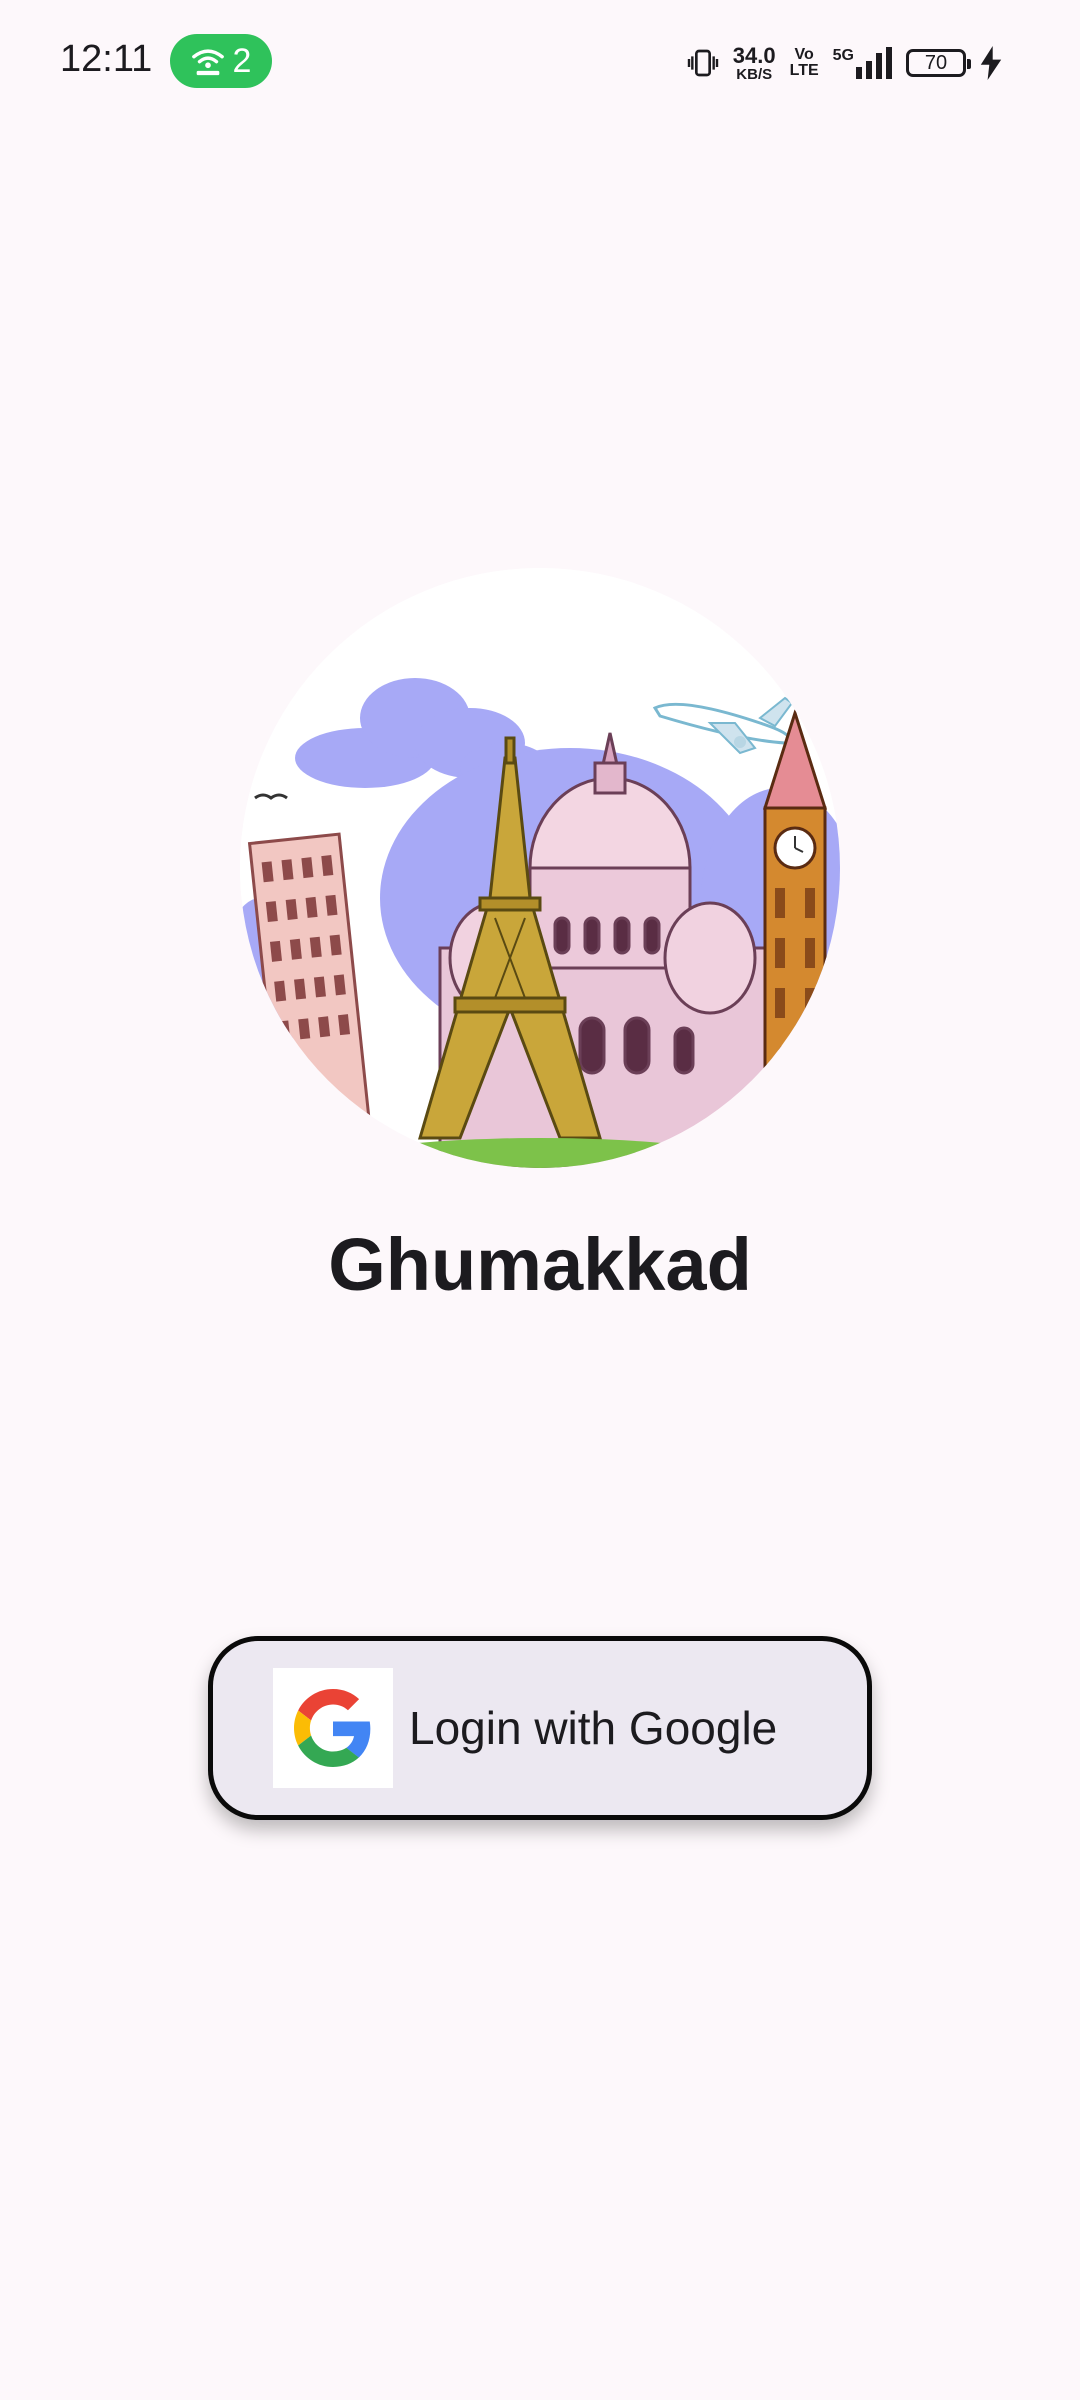 Image resolution: width=1080 pixels, height=2400 pixels. I want to click on status-icons: 34.0 KB/S Vo LTE 5G 70, so click(844, 63).